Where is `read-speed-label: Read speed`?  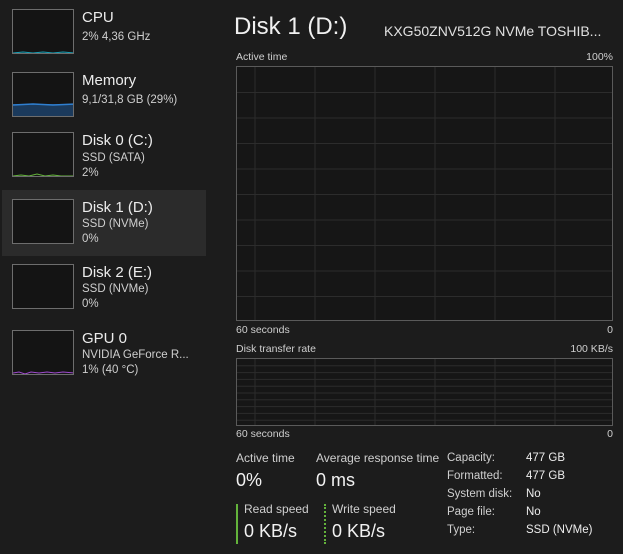
read-speed-label: Read speed is located at coordinates (276, 509).